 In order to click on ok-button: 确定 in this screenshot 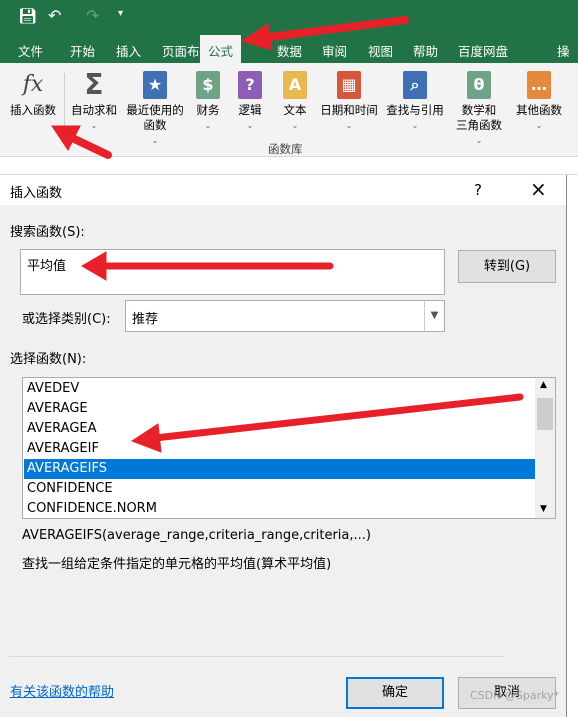, I will do `click(395, 693)`.